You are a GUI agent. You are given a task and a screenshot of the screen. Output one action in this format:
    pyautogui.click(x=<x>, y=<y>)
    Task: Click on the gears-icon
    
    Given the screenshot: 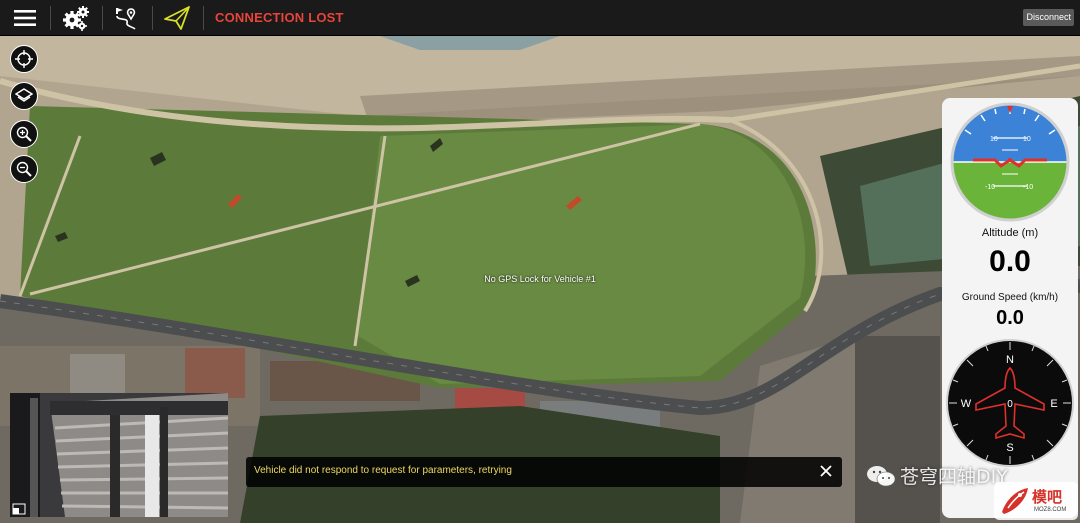 What is the action you would take?
    pyautogui.click(x=76, y=18)
    